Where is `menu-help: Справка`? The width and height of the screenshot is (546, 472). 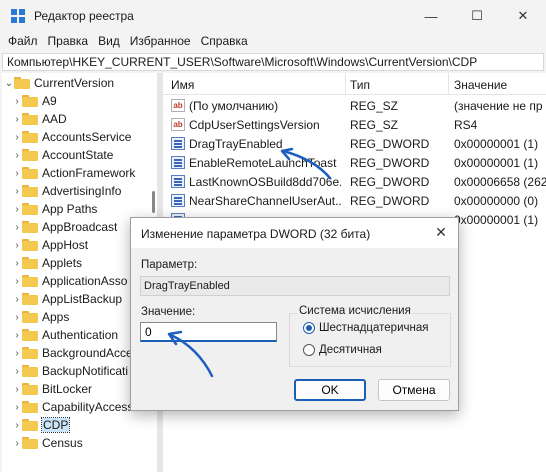
menu-help: Справка is located at coordinates (228, 42).